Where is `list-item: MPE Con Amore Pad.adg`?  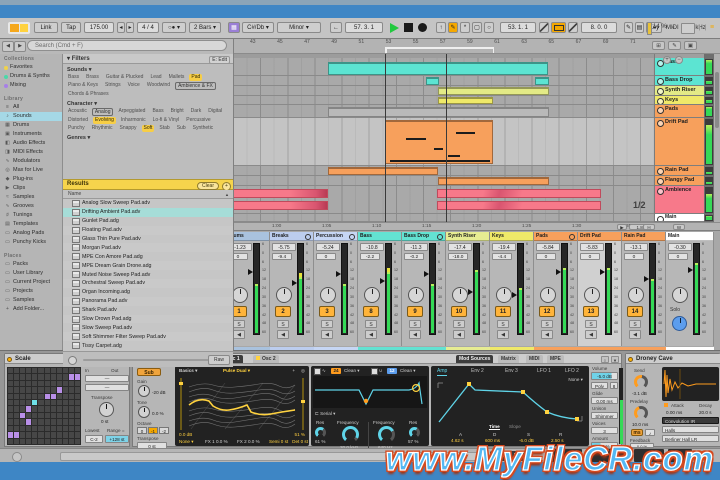 list-item: MPE Con Amore Pad.adg is located at coordinates (148, 257).